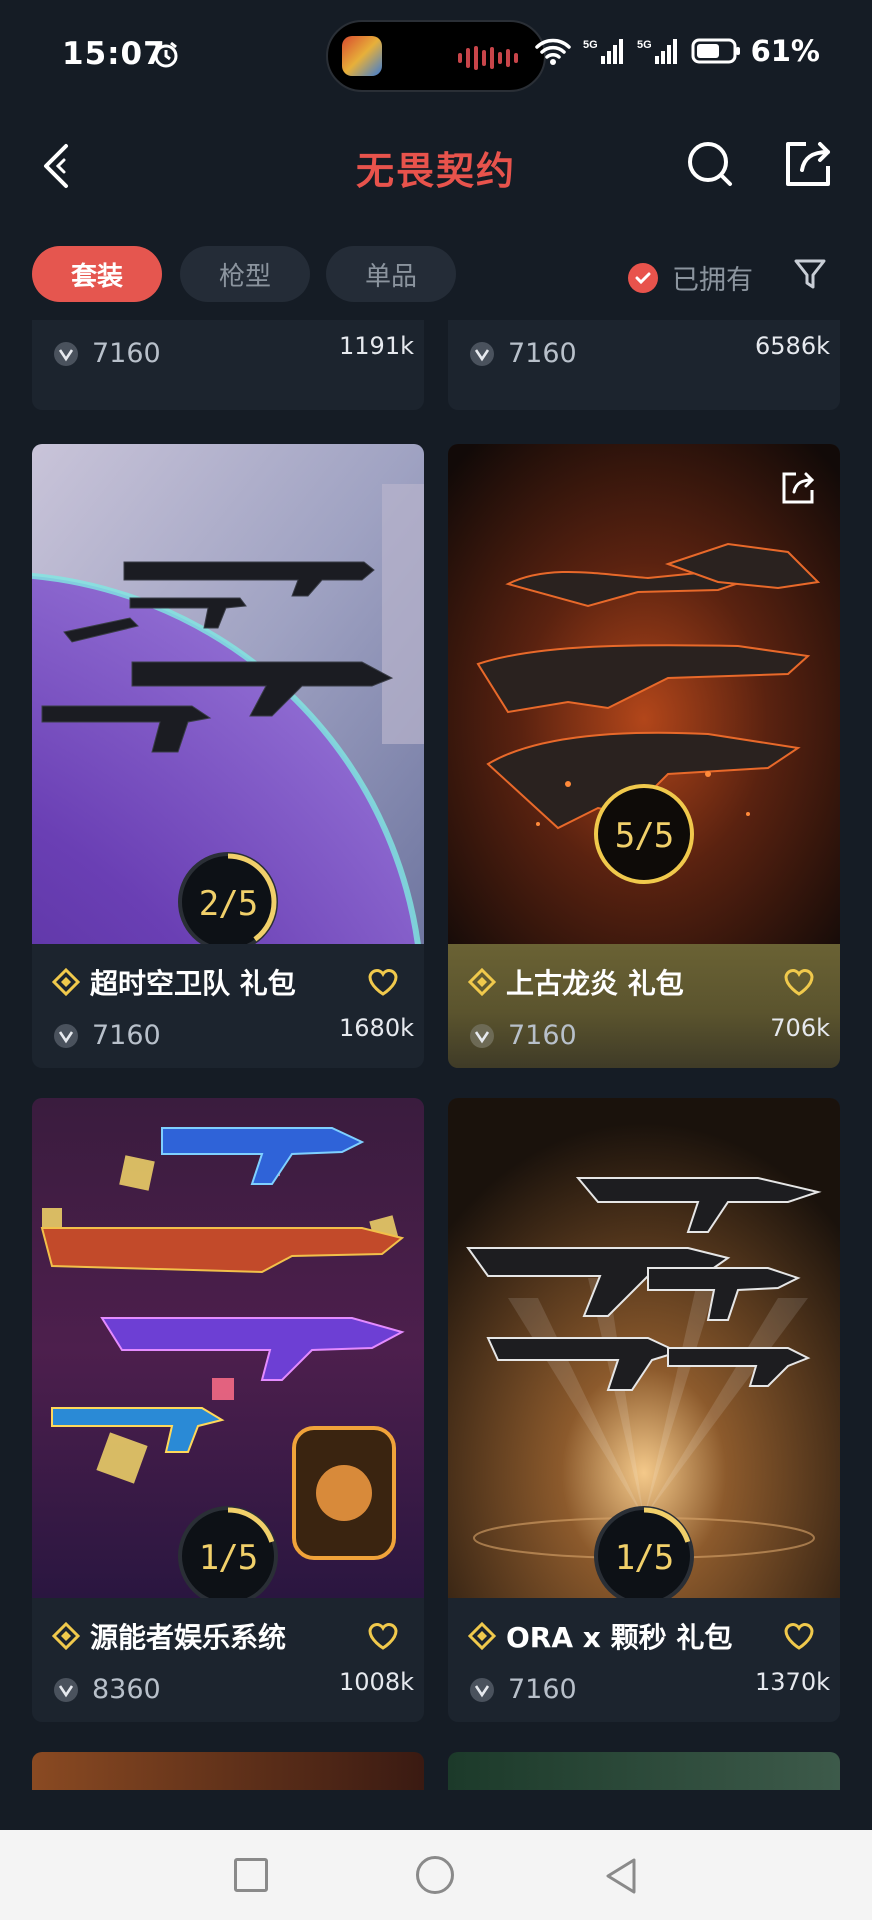  I want to click on status-bar: 15:07 5G 5G 61%, so click(436, 55).